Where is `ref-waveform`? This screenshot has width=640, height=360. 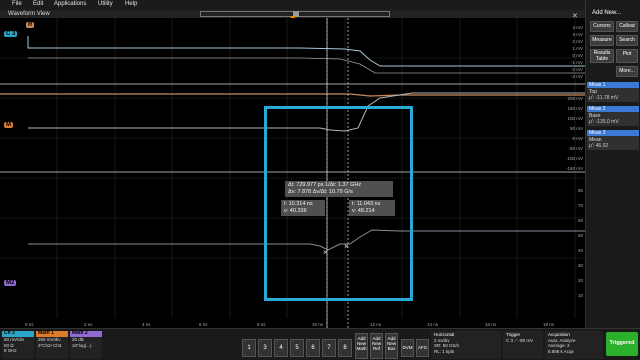
ref-waveform is located at coordinates (292, 95).